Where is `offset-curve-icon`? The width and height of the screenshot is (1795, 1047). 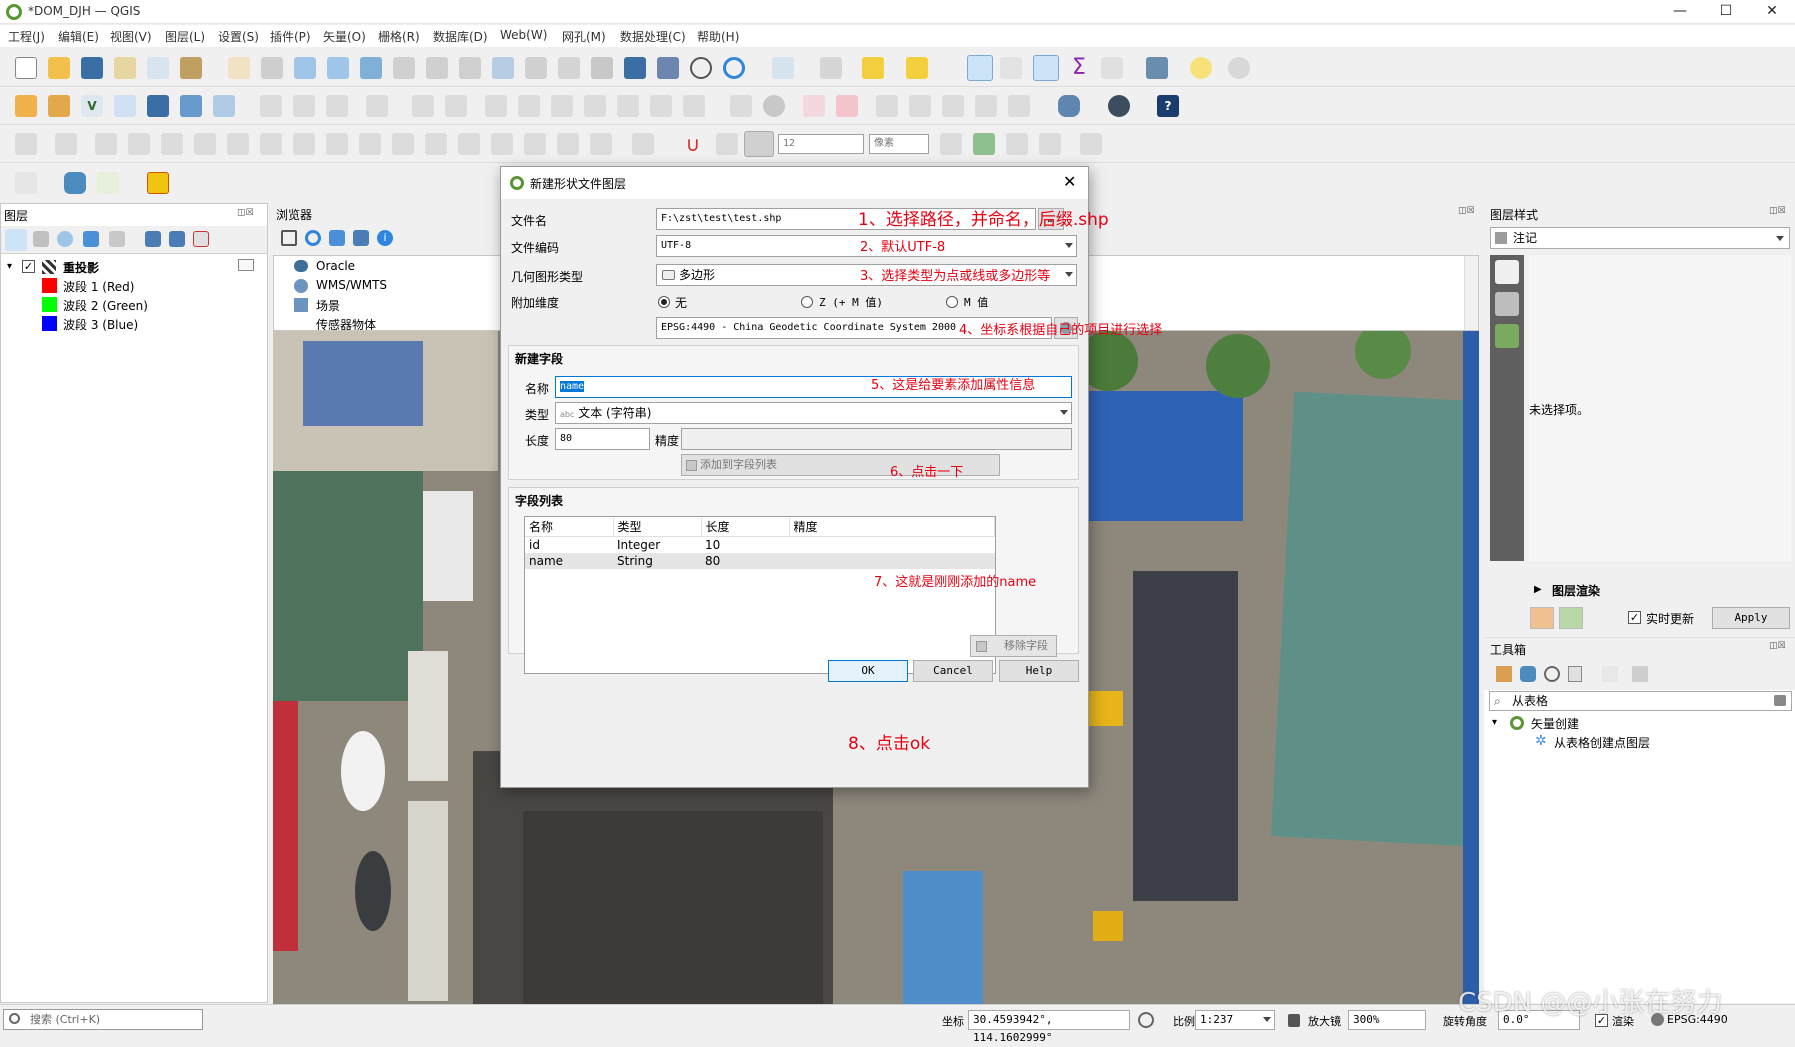 offset-curve-icon is located at coordinates (370, 144).